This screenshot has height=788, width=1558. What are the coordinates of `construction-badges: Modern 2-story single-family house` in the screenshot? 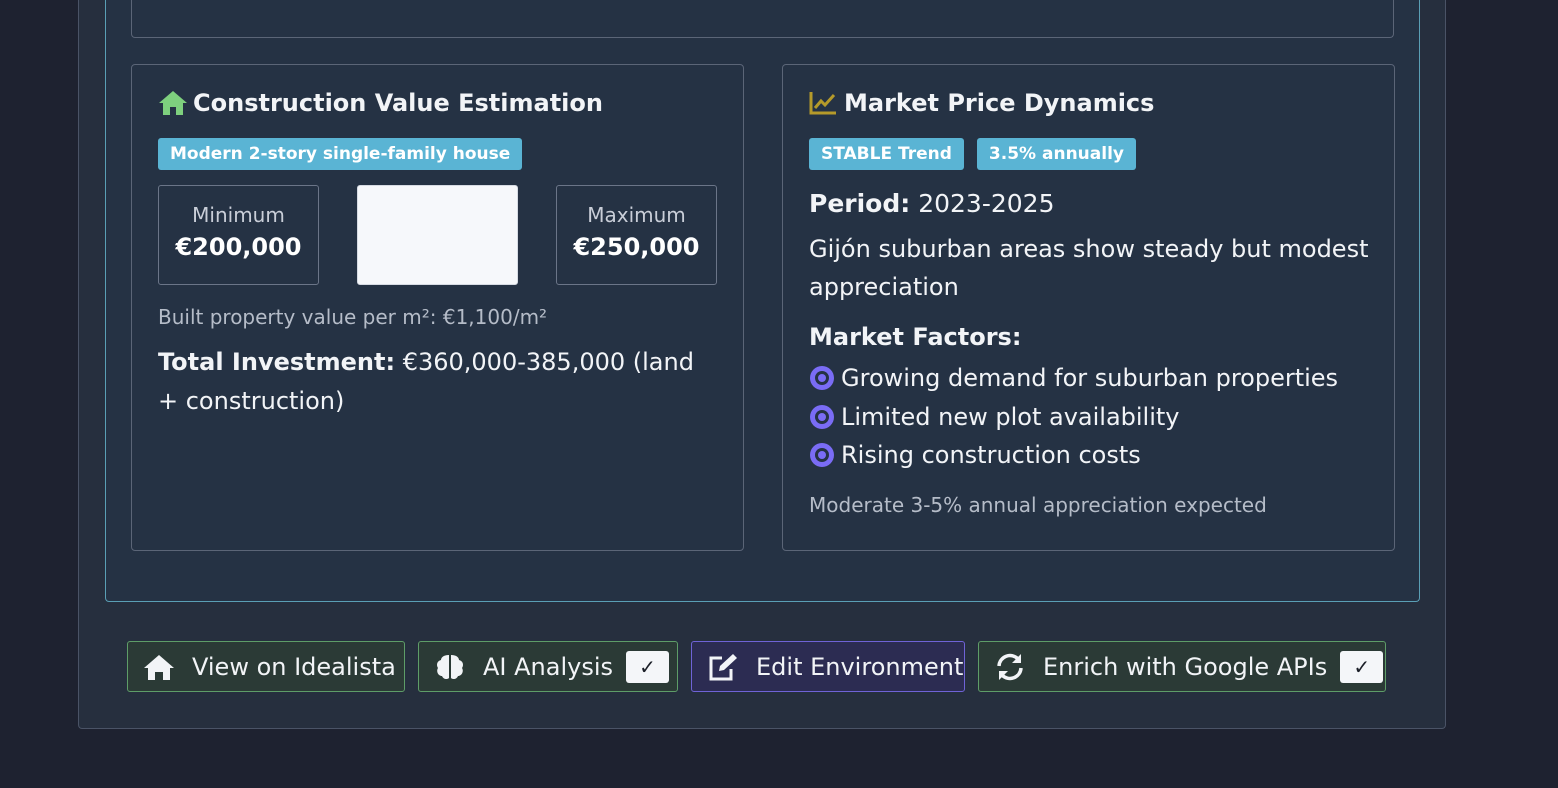 It's located at (340, 154).